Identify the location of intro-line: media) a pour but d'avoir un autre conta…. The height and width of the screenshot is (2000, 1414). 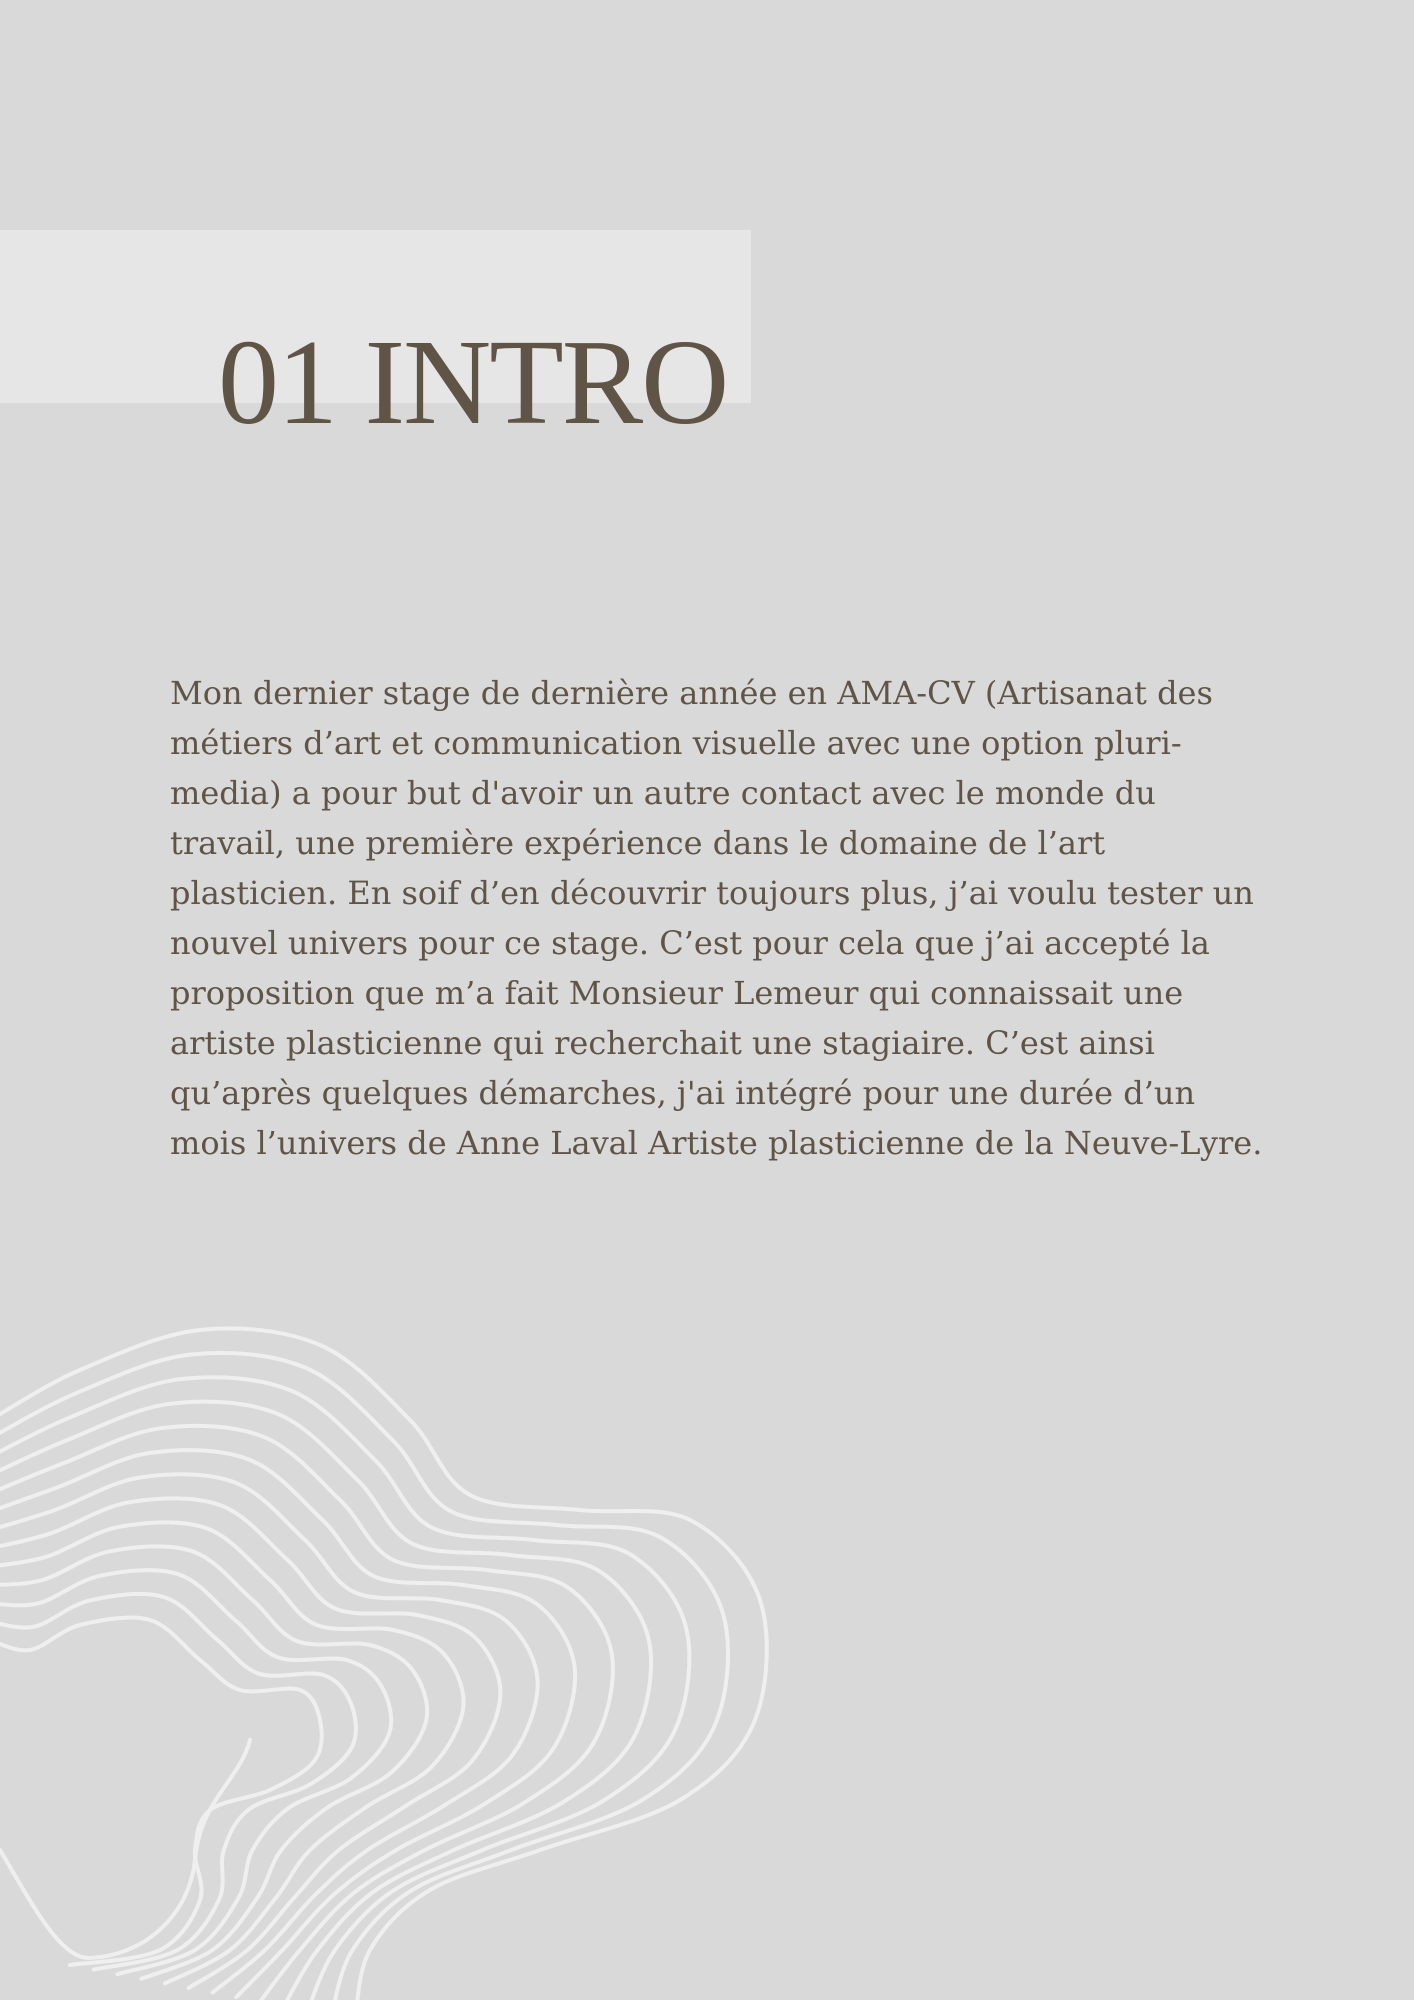
(663, 793).